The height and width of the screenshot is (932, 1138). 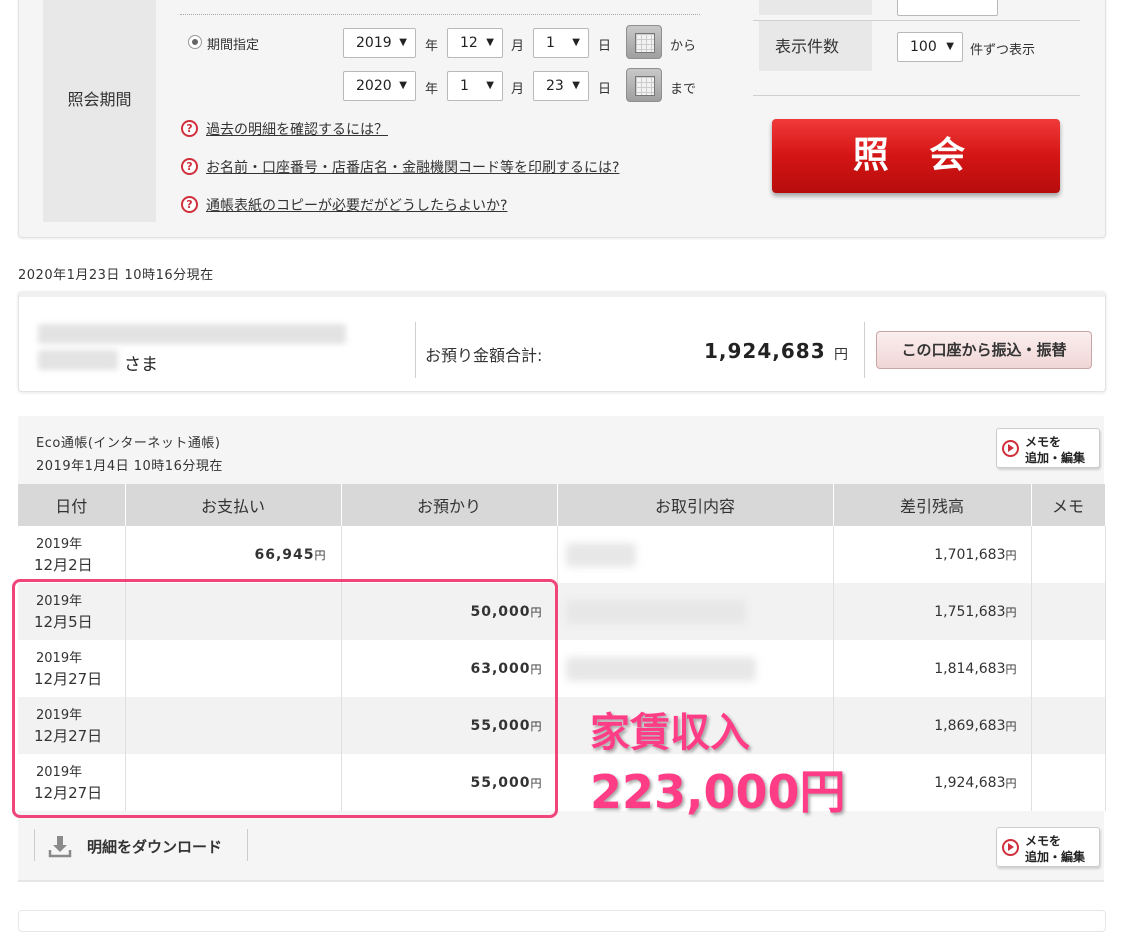 I want to click on rent-income-highlight, so click(x=285, y=698).